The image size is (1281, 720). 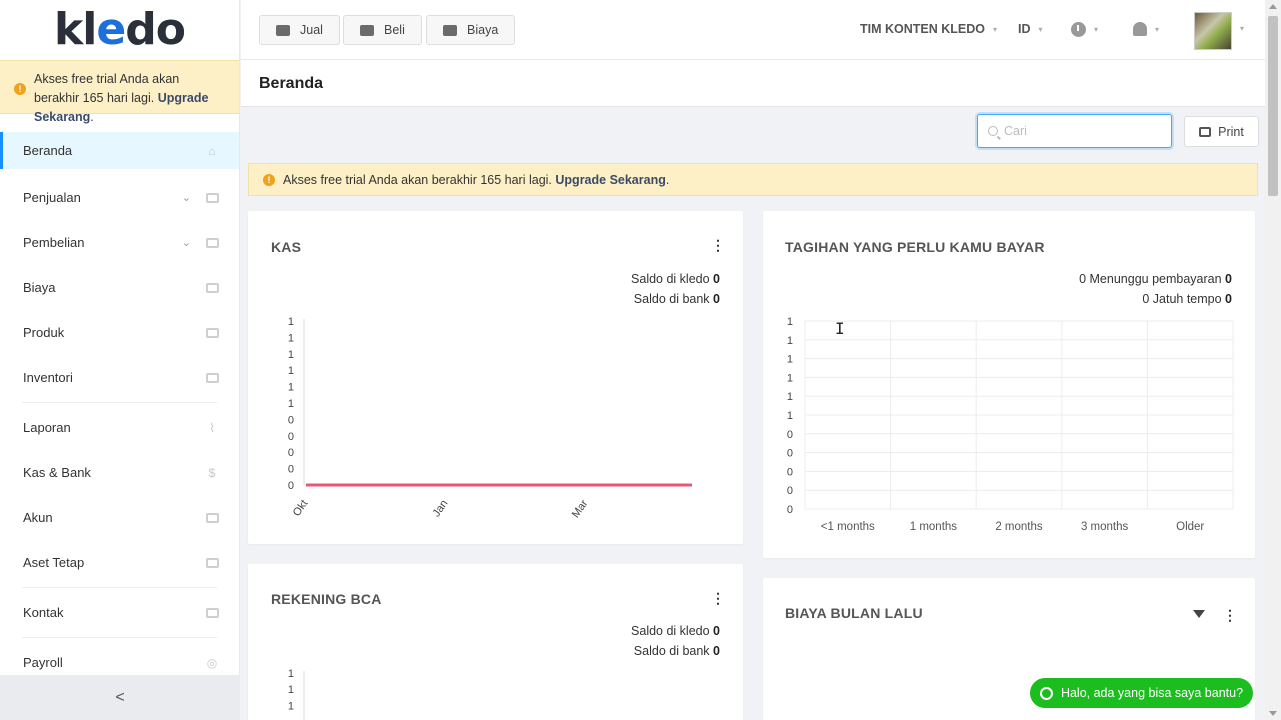 What do you see at coordinates (1105, 527) in the screenshot?
I see `x-tick-label: 3 months` at bounding box center [1105, 527].